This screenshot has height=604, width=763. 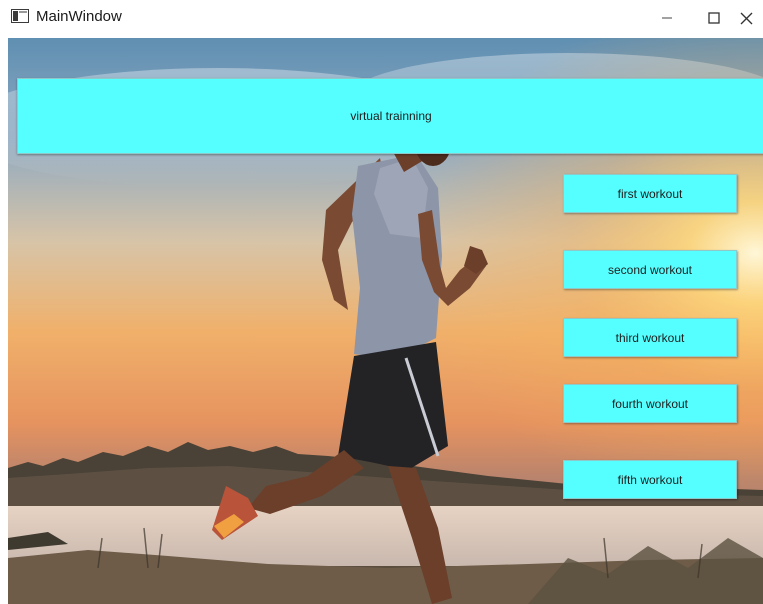 I want to click on close-icon, so click(x=746, y=18).